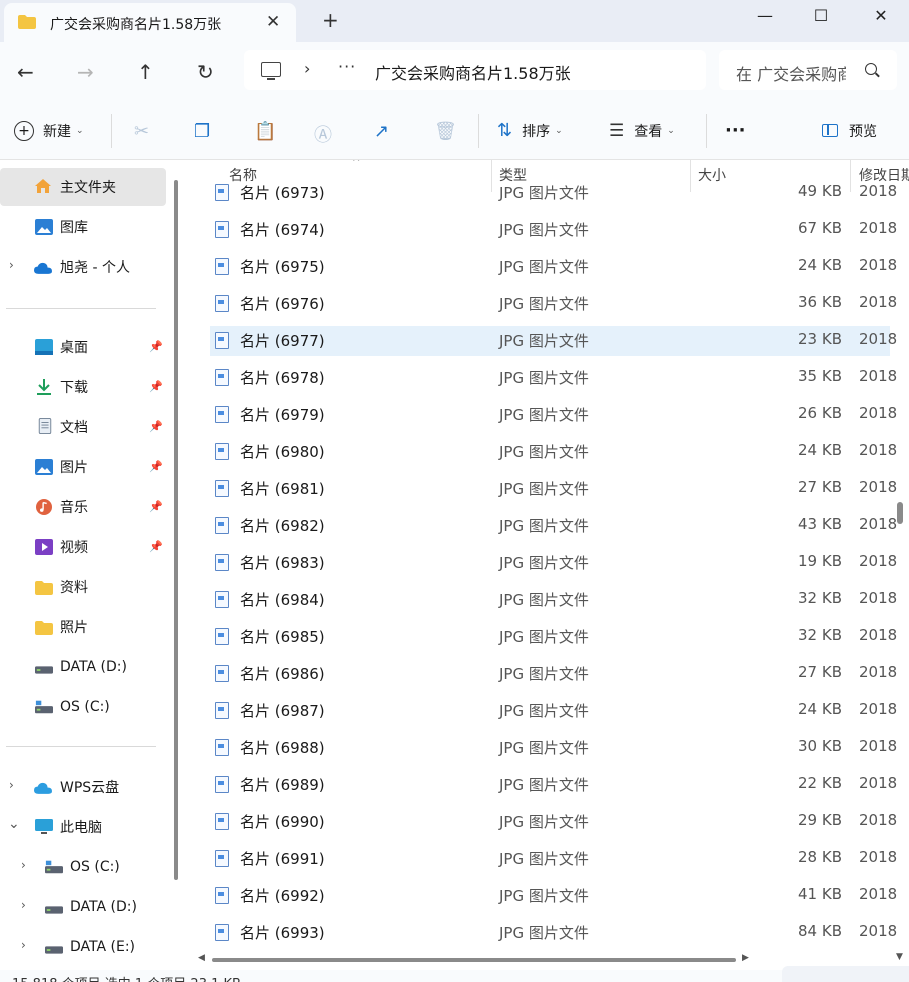  What do you see at coordinates (323, 134) in the screenshot?
I see `rename-icon: Ⓐ` at bounding box center [323, 134].